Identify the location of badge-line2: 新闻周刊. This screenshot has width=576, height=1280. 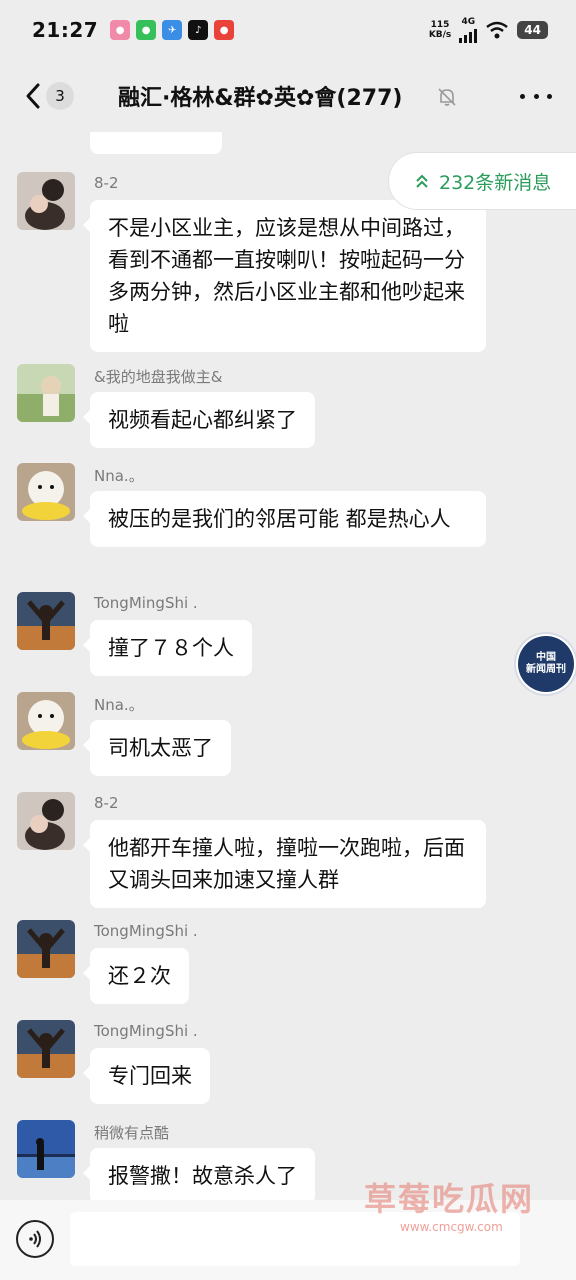
(546, 669).